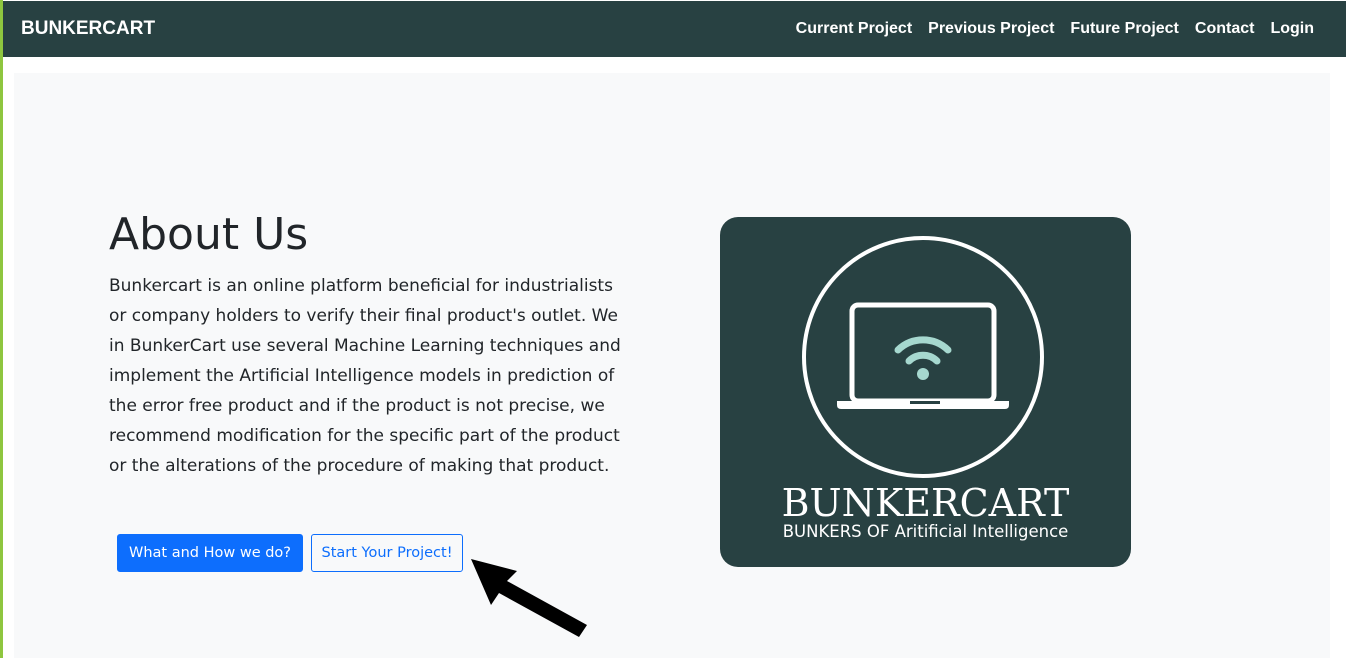  Describe the element at coordinates (925, 531) in the screenshot. I see `logo-tagline: BUNKERS OF Aritificial Intelligence` at that location.